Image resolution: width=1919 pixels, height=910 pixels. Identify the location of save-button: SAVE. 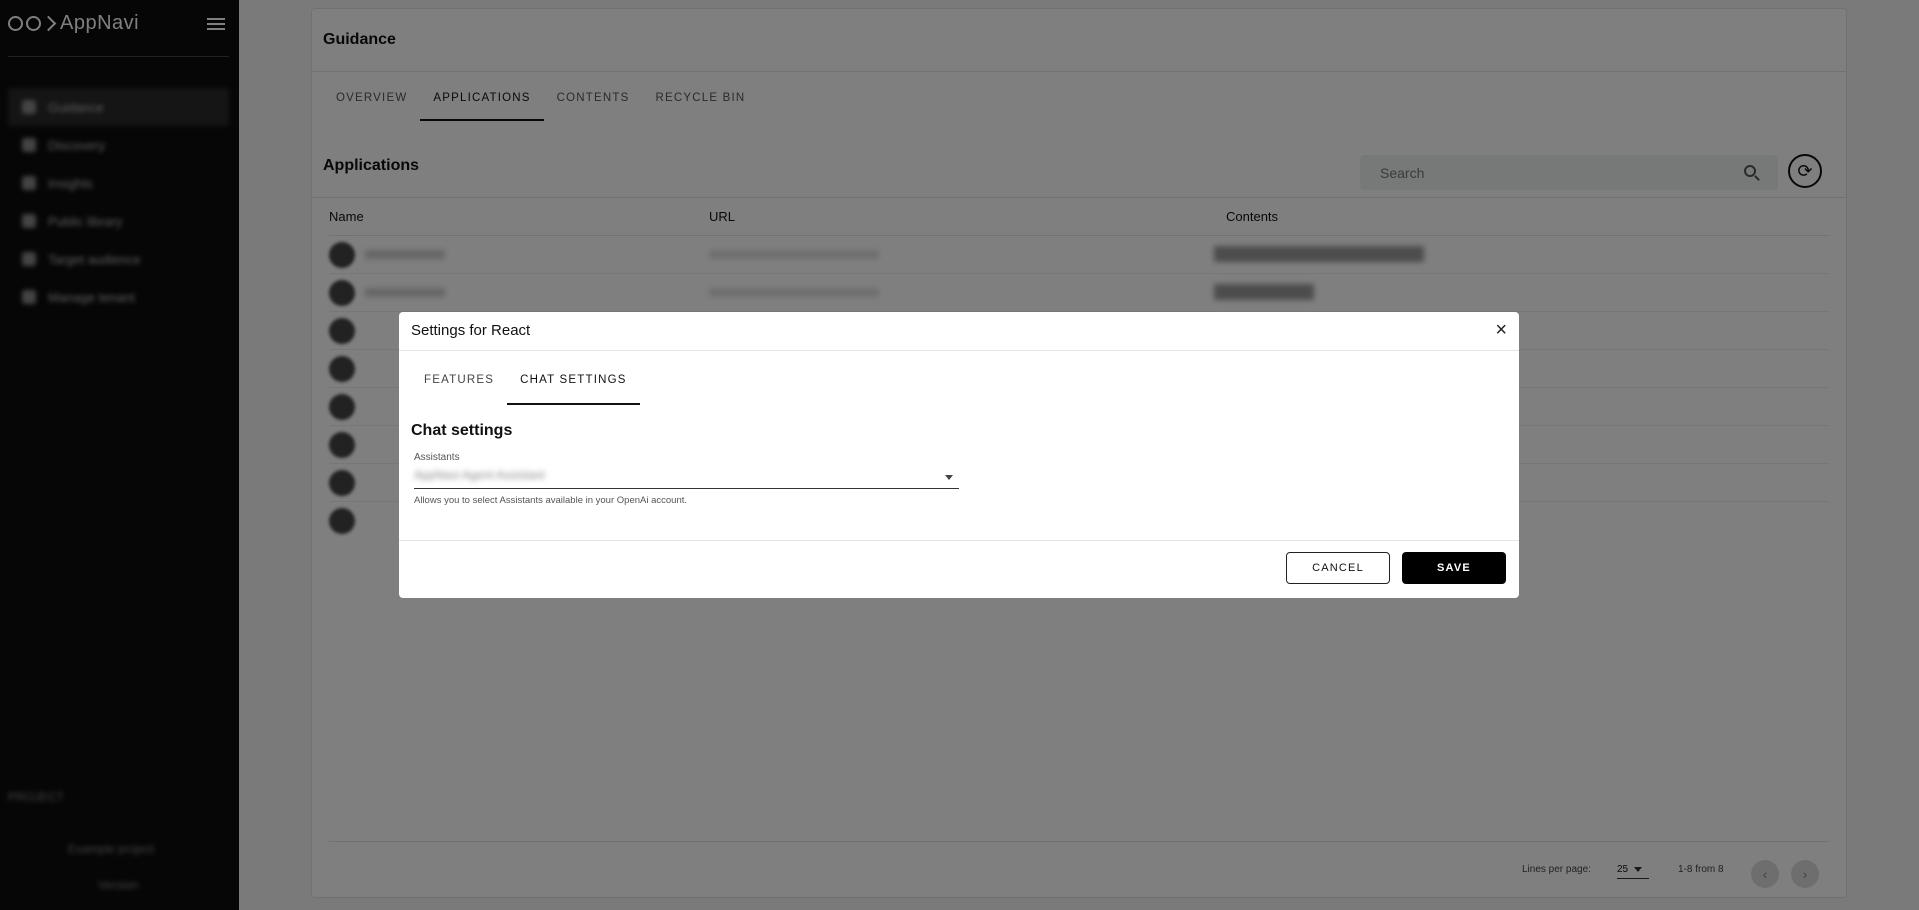
(1454, 568).